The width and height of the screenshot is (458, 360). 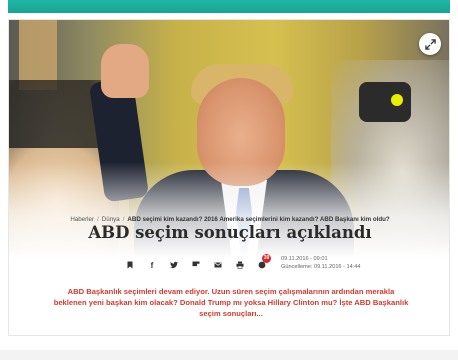 I want to click on flipboard-icon, so click(x=196, y=265).